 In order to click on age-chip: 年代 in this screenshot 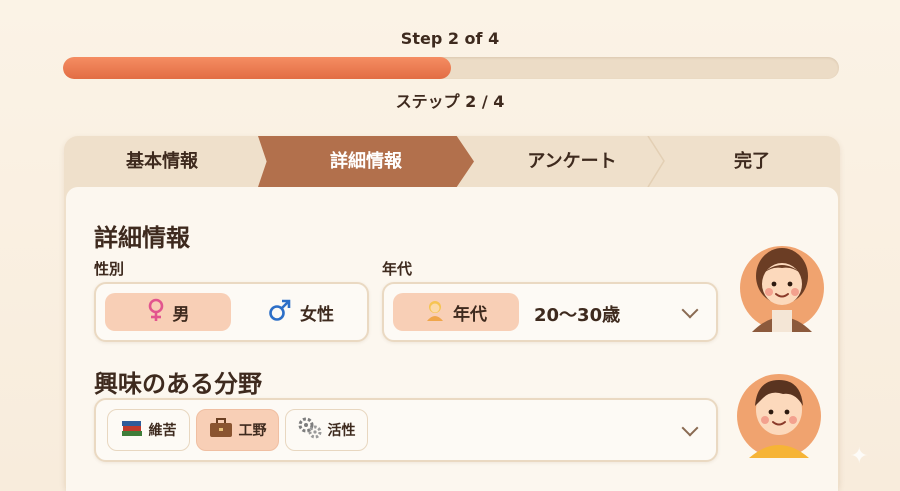, I will do `click(456, 312)`.